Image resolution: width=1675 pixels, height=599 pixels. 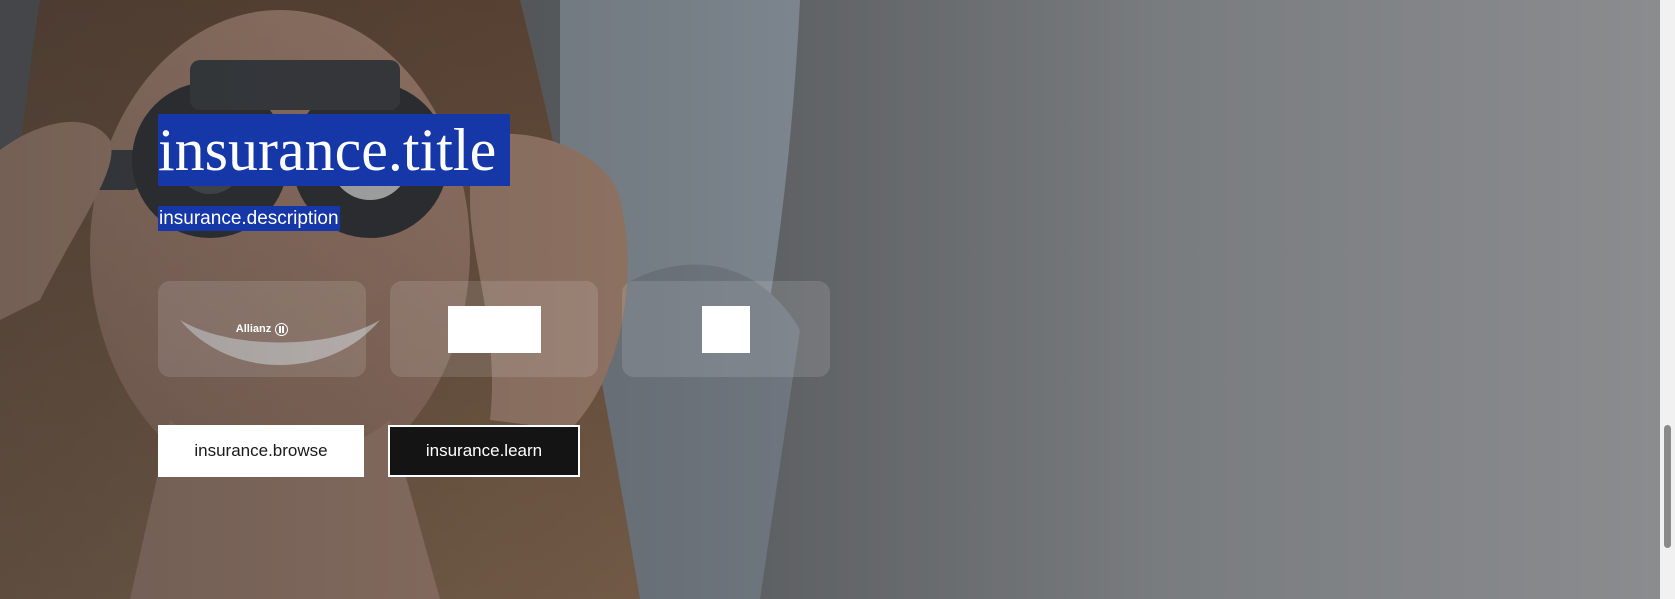 What do you see at coordinates (253, 329) in the screenshot?
I see `allianz-logo-text: Allianz` at bounding box center [253, 329].